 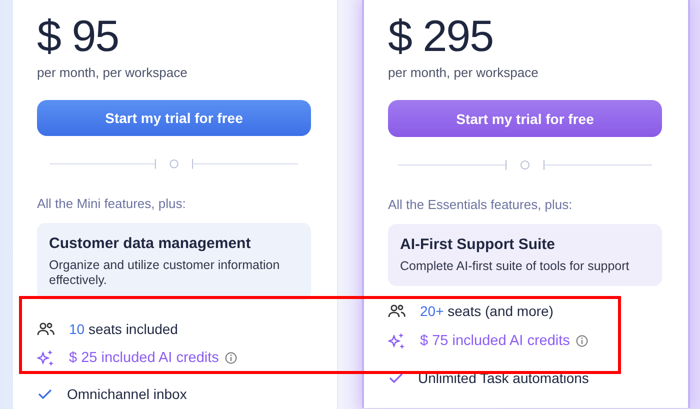 What do you see at coordinates (144, 358) in the screenshot?
I see `ai-credits-text: $ 25 included AI credits` at bounding box center [144, 358].